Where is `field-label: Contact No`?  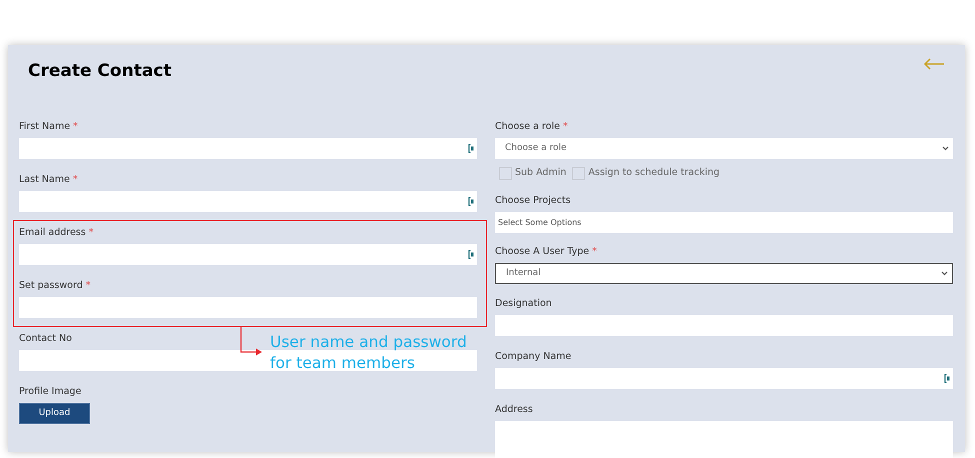 field-label: Contact No is located at coordinates (45, 339).